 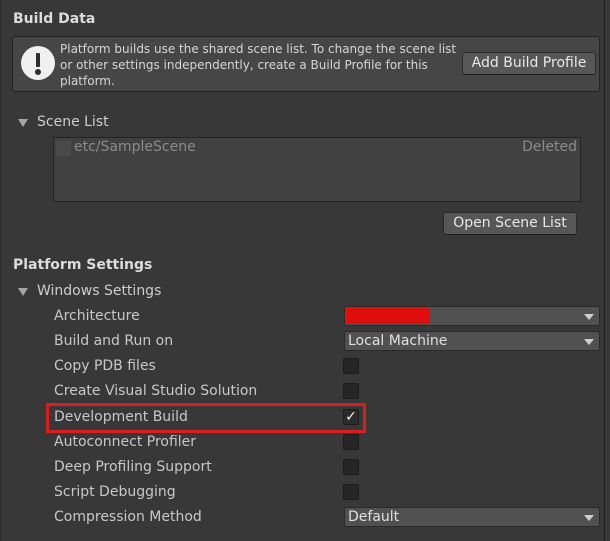 What do you see at coordinates (135, 147) in the screenshot?
I see `scene-name: etc/SampleScene` at bounding box center [135, 147].